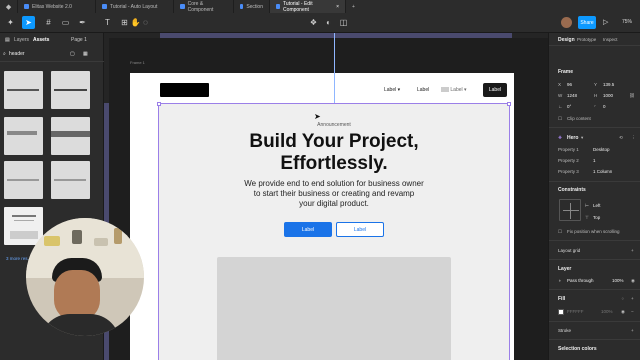 The width and height of the screenshot is (640, 360). Describe the element at coordinates (135, 6) in the screenshot. I see `tab-auto-layout: Tutorial - Auto Layout` at that location.